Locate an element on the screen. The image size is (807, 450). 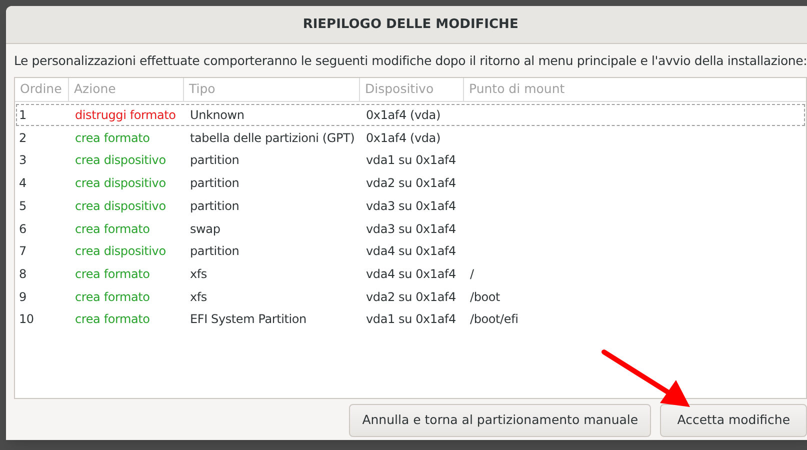
table-row: 6 crea formato swap vda3 su 0x1af4 is located at coordinates (411, 228).